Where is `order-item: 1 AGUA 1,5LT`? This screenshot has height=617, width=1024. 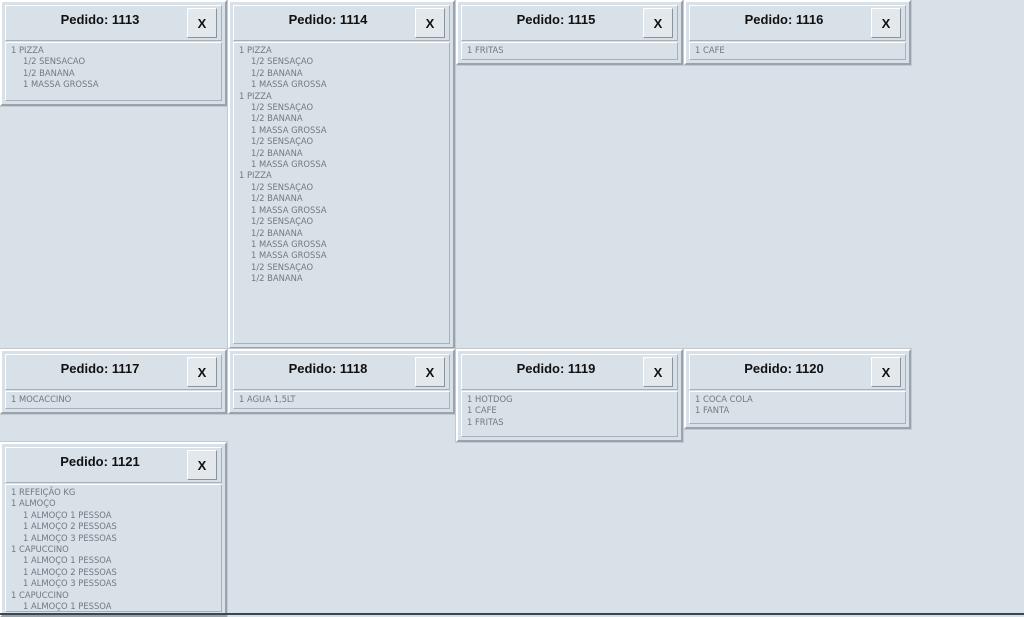
order-item: 1 AGUA 1,5LT is located at coordinates (267, 399).